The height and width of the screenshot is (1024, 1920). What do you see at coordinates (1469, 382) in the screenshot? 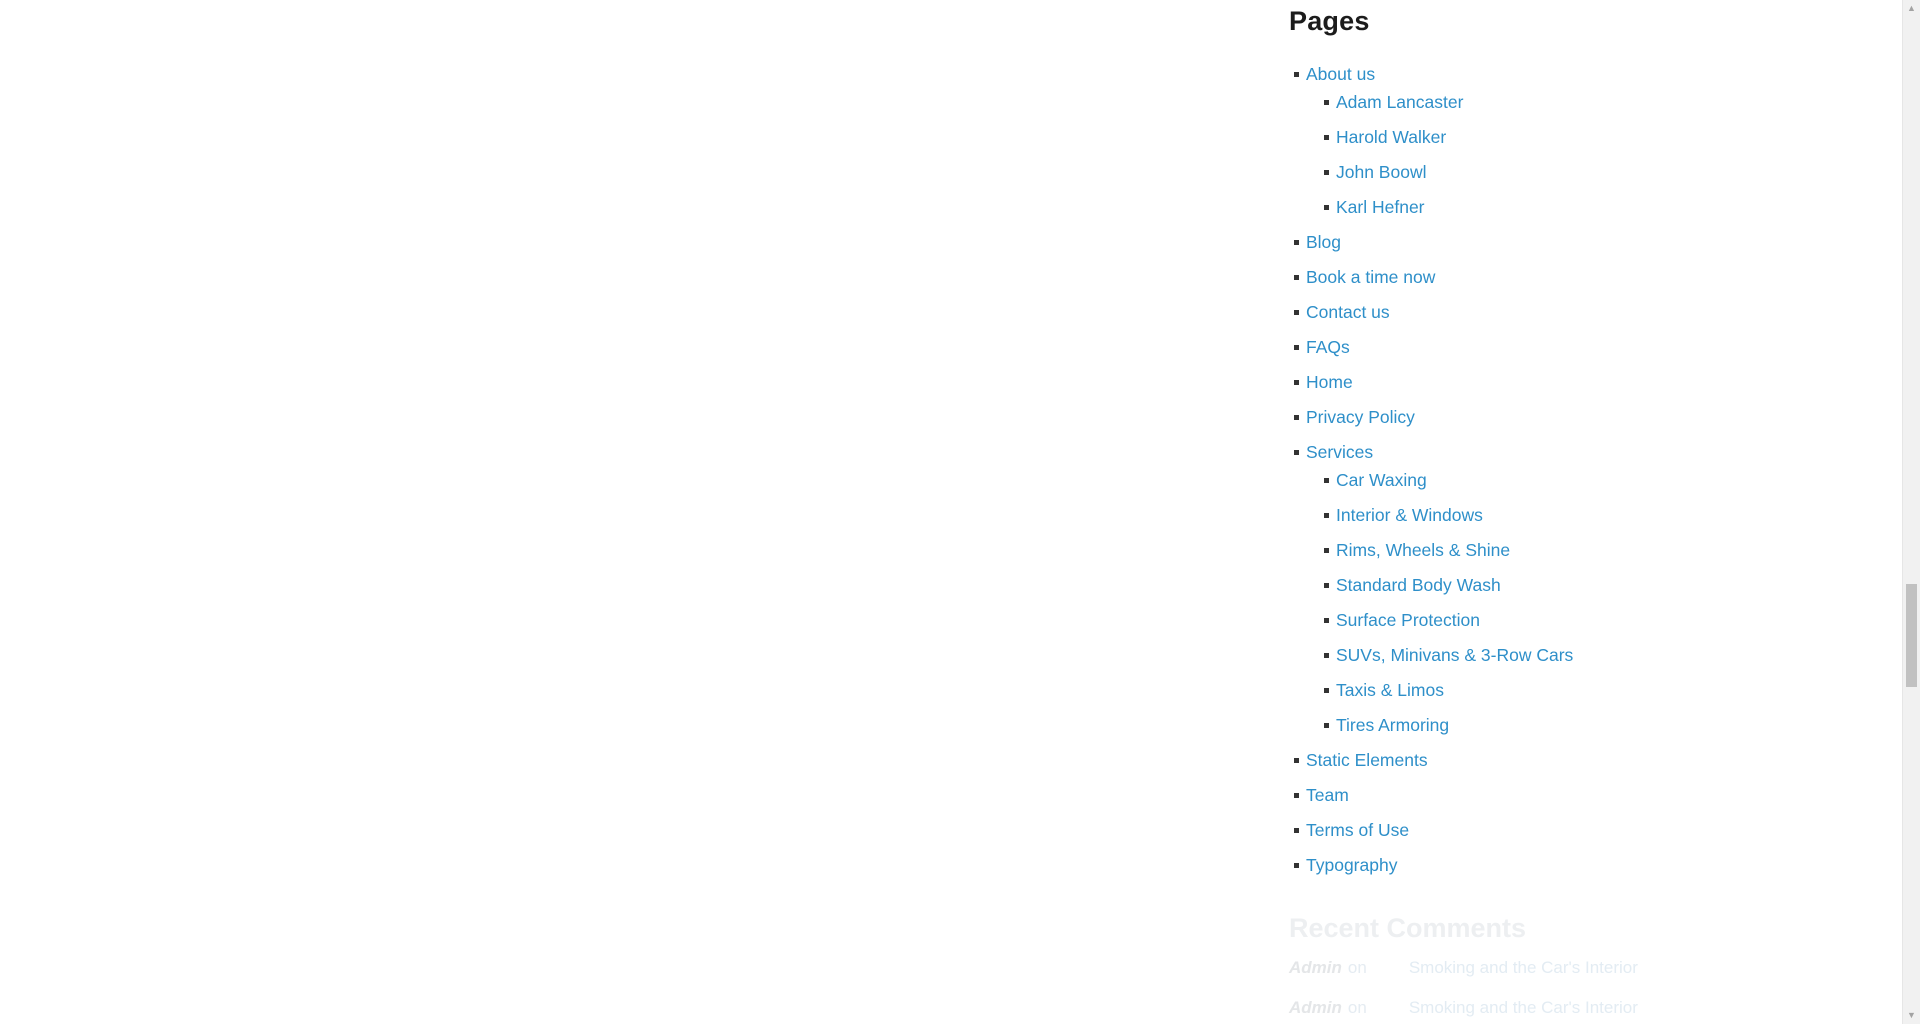
I see `page-item-home: Home` at bounding box center [1469, 382].